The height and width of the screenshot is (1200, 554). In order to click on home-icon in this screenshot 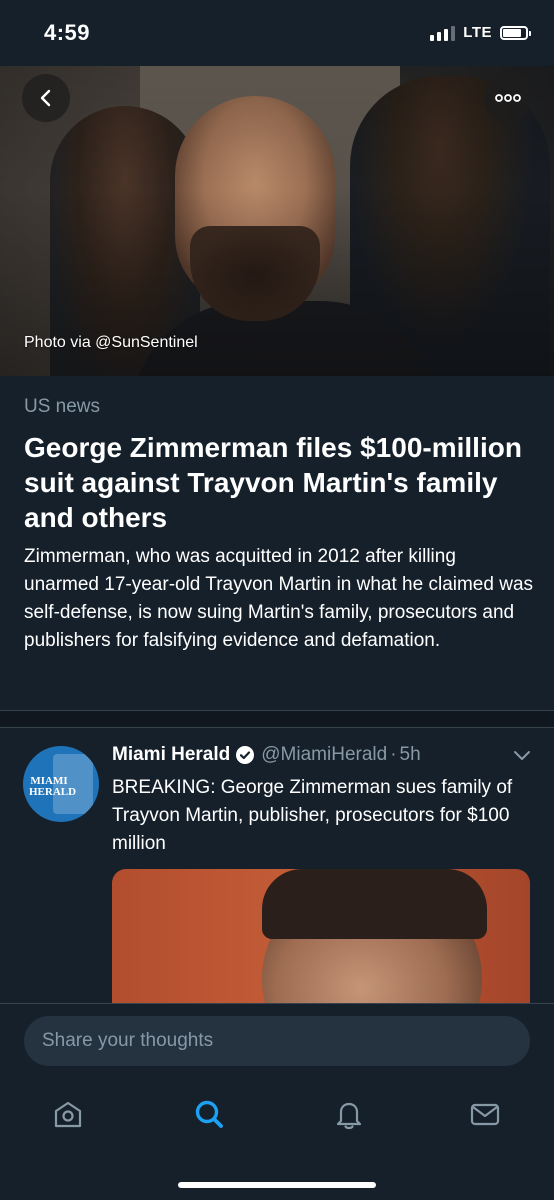, I will do `click(68, 1114)`.